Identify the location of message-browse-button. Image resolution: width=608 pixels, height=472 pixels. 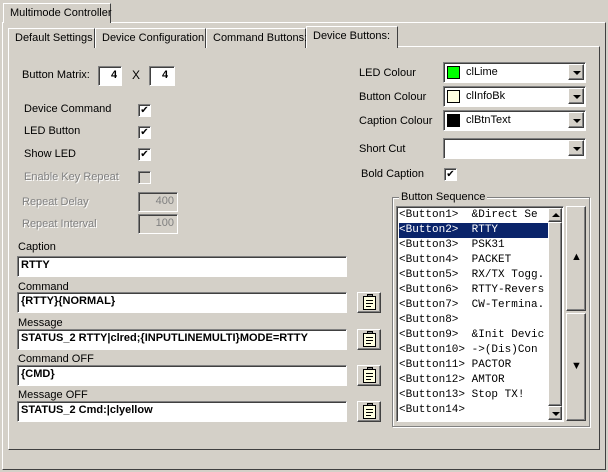
(369, 339).